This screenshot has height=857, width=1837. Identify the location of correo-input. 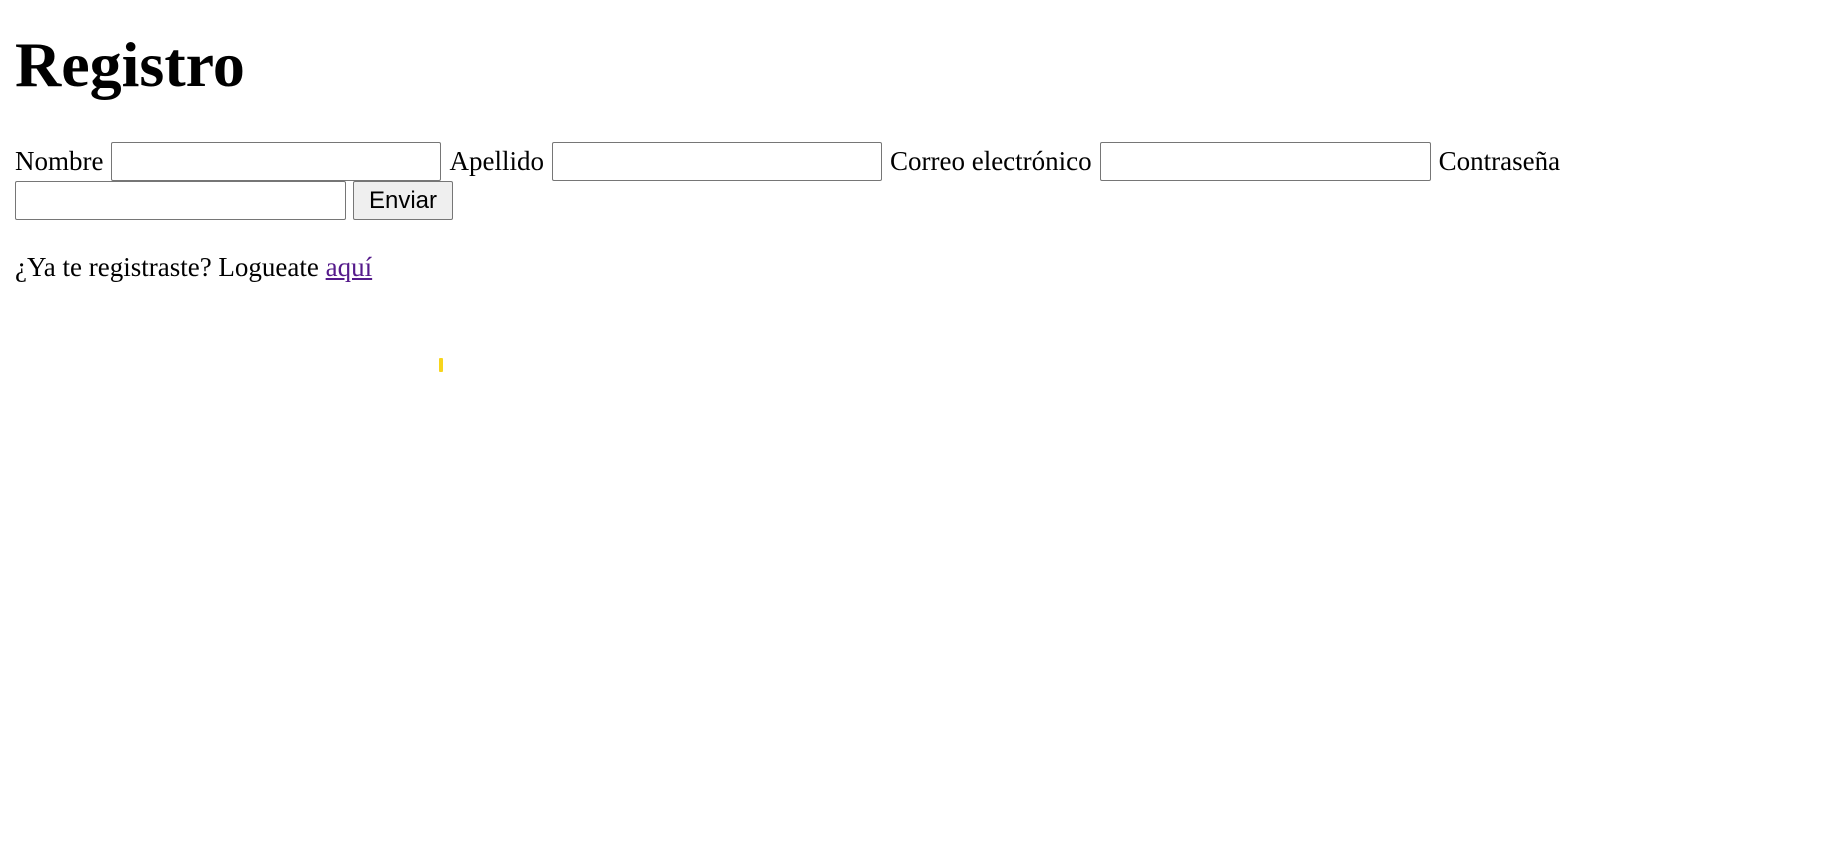
(1265, 161).